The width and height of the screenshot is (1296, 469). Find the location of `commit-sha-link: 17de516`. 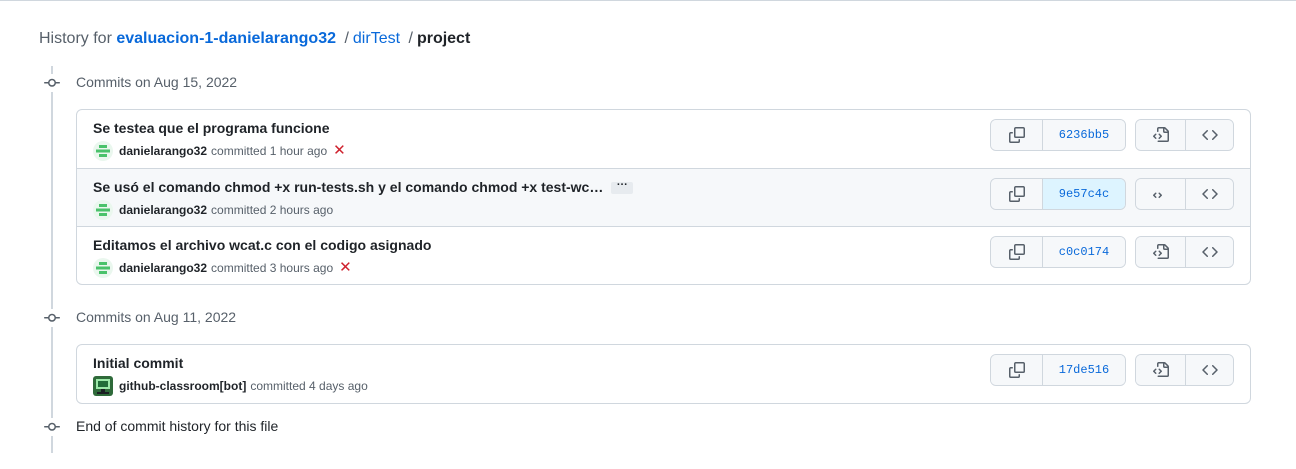

commit-sha-link: 17de516 is located at coordinates (1083, 370).